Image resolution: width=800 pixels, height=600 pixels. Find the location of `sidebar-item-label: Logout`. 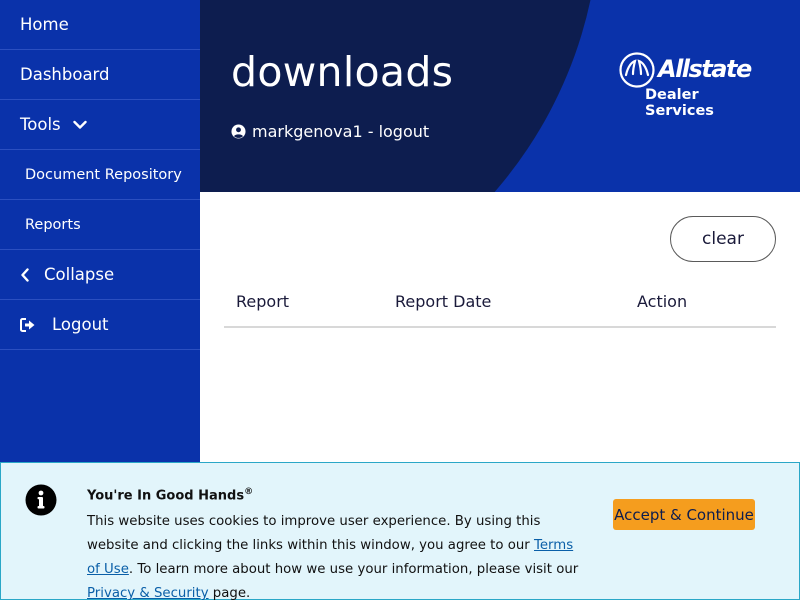

sidebar-item-label: Logout is located at coordinates (80, 324).